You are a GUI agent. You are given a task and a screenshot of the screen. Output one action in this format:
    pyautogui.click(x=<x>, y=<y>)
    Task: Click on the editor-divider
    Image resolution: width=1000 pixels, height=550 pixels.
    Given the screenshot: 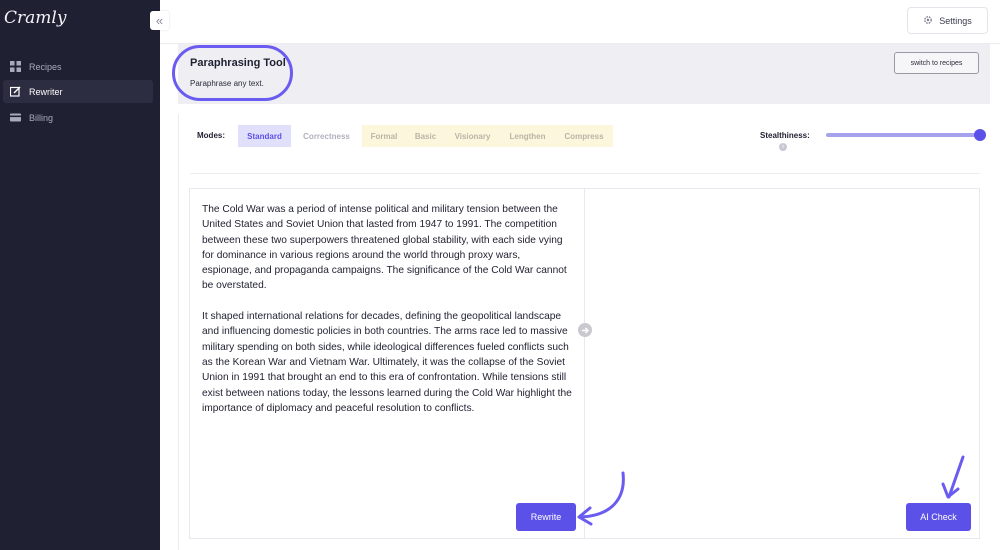 What is the action you would take?
    pyautogui.click(x=584, y=363)
    